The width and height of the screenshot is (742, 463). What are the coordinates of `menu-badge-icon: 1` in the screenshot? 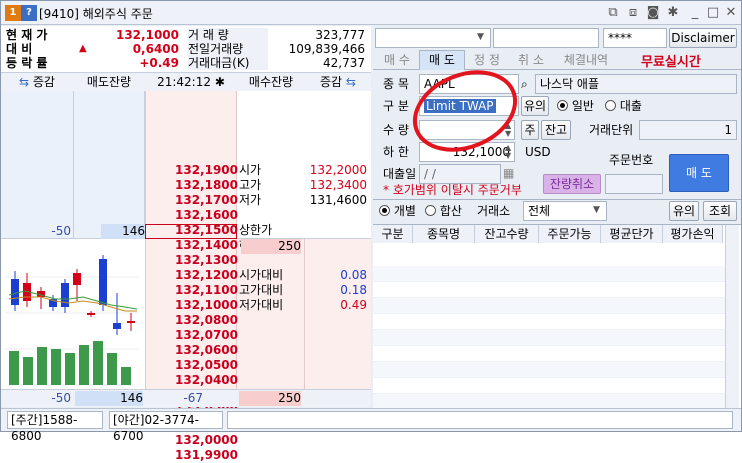 It's located at (13, 13).